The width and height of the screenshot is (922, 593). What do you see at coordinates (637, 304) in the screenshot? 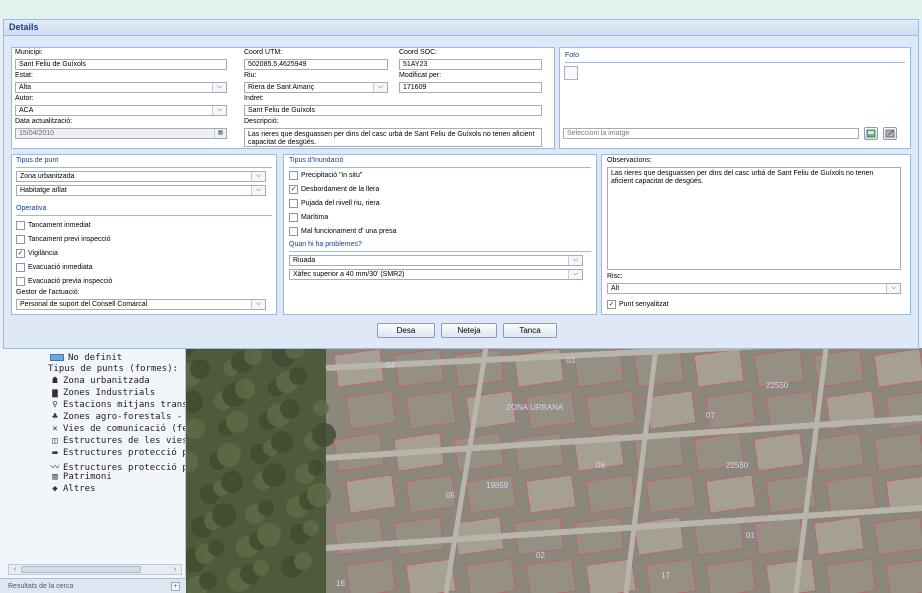
I see `punt-senyalitzat-checkbox: ✓ Punt senyalitzat` at bounding box center [637, 304].